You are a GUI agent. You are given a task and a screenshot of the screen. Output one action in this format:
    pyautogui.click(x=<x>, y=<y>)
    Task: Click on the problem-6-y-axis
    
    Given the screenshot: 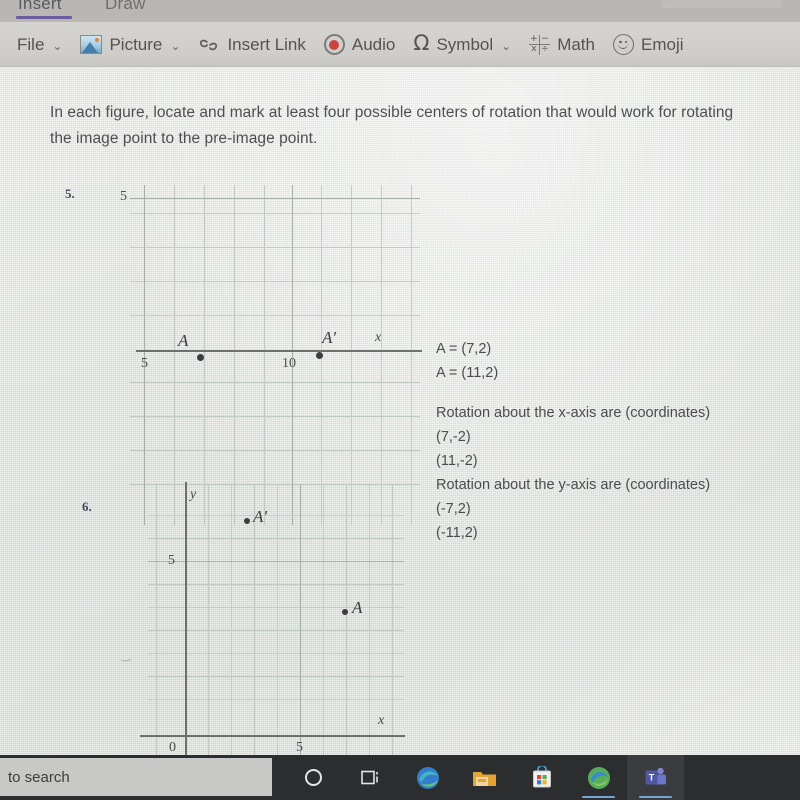 What is the action you would take?
    pyautogui.click(x=186, y=618)
    